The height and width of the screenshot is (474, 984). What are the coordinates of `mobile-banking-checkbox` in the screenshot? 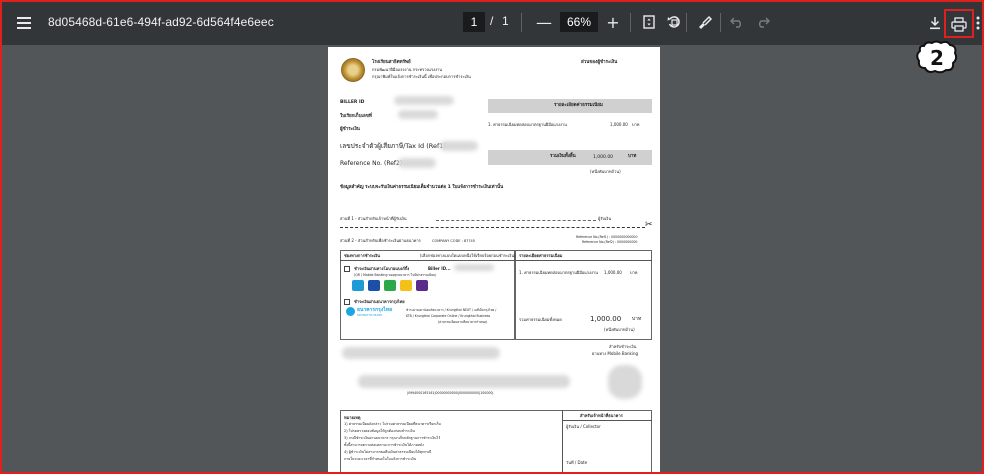 It's located at (347, 269).